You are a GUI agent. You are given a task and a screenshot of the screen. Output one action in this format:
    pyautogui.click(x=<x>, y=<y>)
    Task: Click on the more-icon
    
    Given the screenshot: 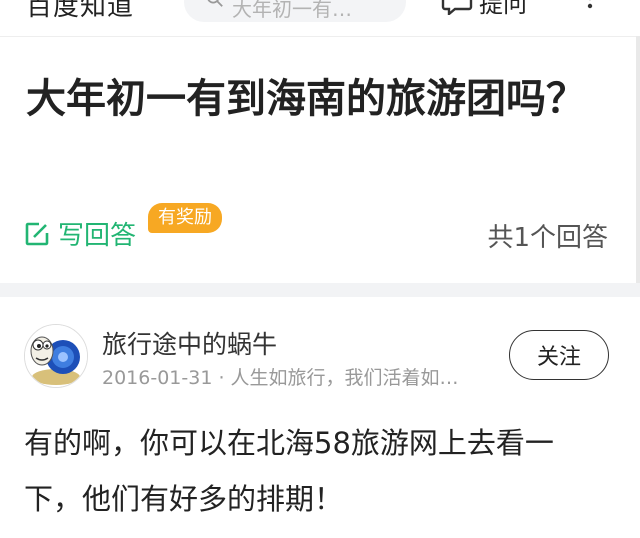 What is the action you would take?
    pyautogui.click(x=590, y=6)
    